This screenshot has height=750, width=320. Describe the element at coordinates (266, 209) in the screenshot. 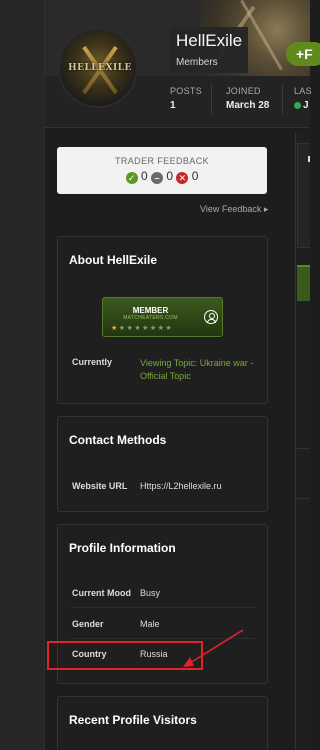

I see `caret-right-icon: ▸` at that location.